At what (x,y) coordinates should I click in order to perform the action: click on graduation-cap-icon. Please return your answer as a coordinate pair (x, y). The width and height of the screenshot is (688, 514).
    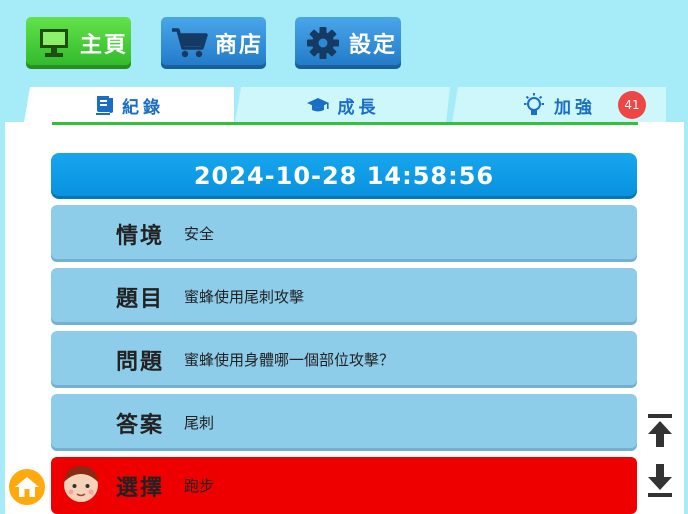
    Looking at the image, I should click on (318, 105).